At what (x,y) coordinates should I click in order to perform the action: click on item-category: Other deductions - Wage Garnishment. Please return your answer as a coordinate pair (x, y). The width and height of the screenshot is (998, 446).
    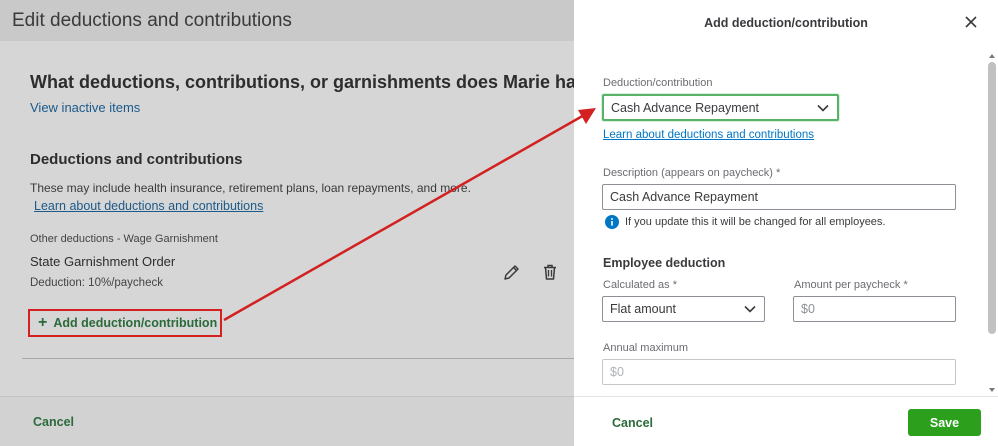
    Looking at the image, I should click on (124, 239).